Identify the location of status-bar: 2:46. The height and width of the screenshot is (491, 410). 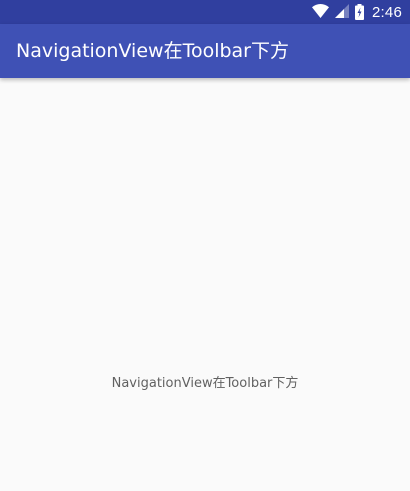
(205, 12).